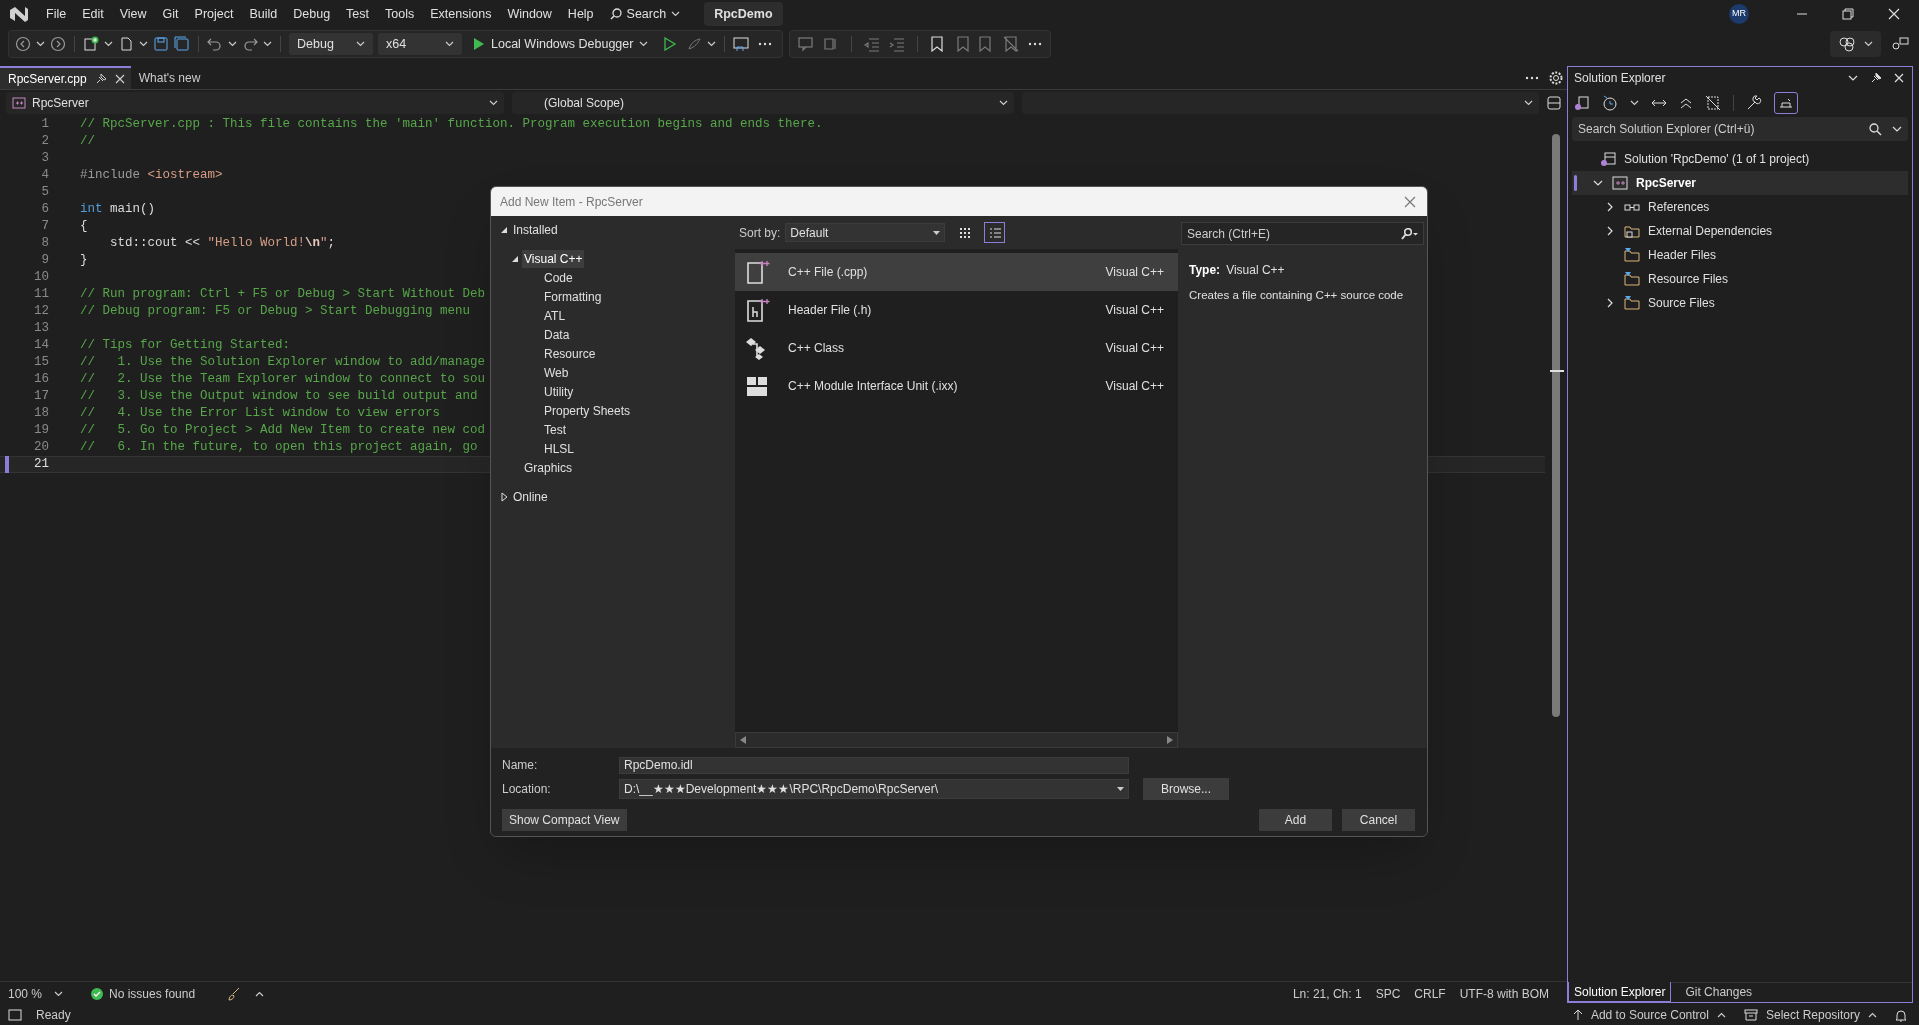 Image resolution: width=1919 pixels, height=1025 pixels. Describe the element at coordinates (995, 232) in the screenshot. I see `list-view-button` at that location.